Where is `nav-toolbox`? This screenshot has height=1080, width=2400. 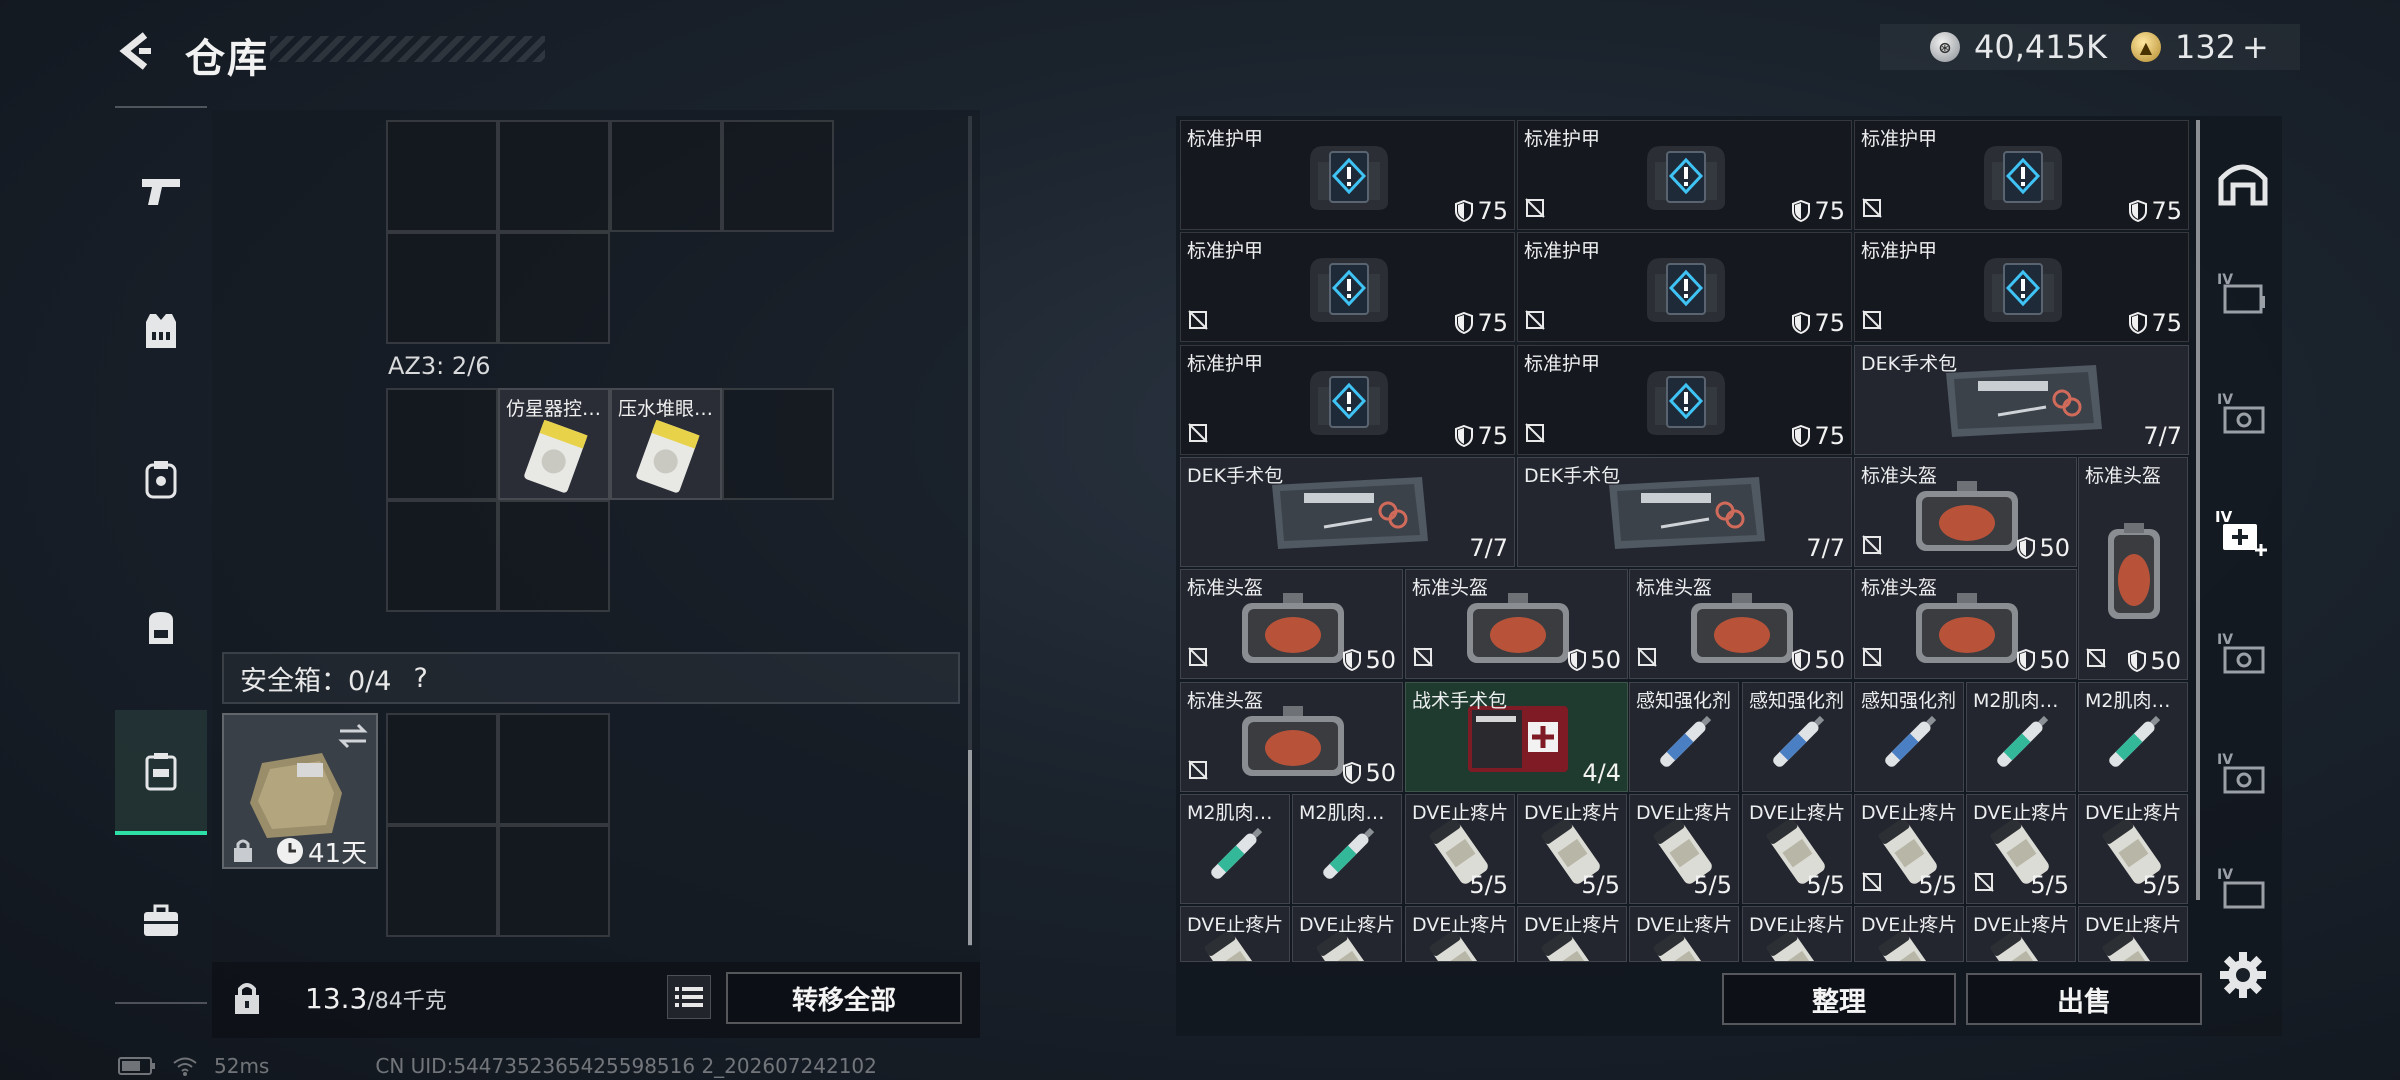 nav-toolbox is located at coordinates (161, 921).